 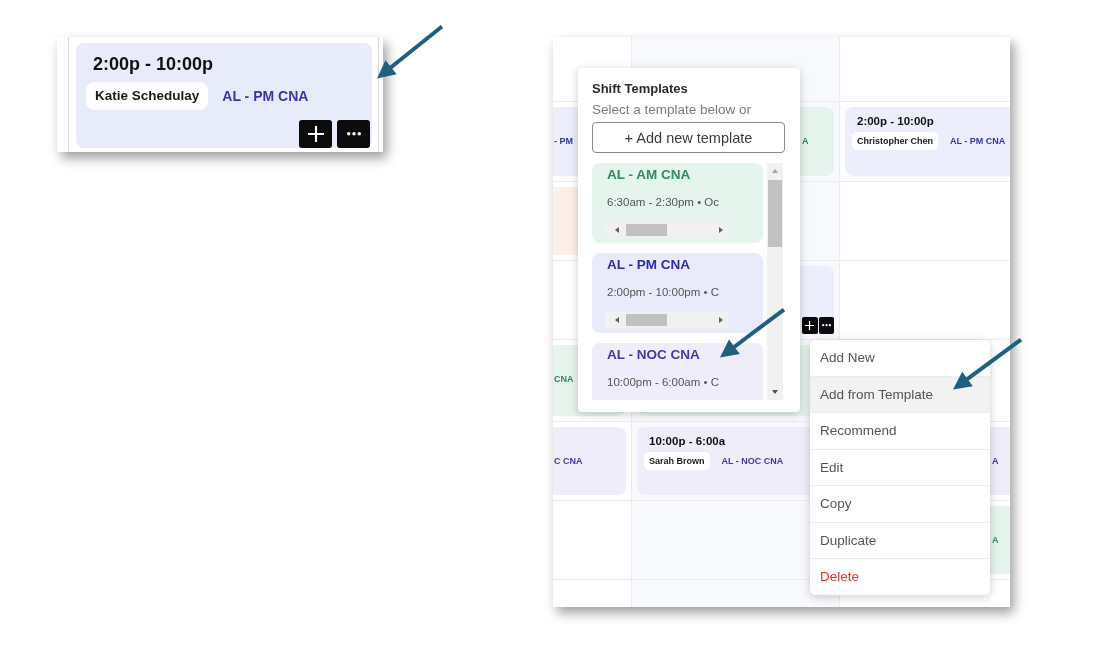 I want to click on template-card: AL - PM CNA 2:00pm - 10:00pm • C, so click(x=677, y=293).